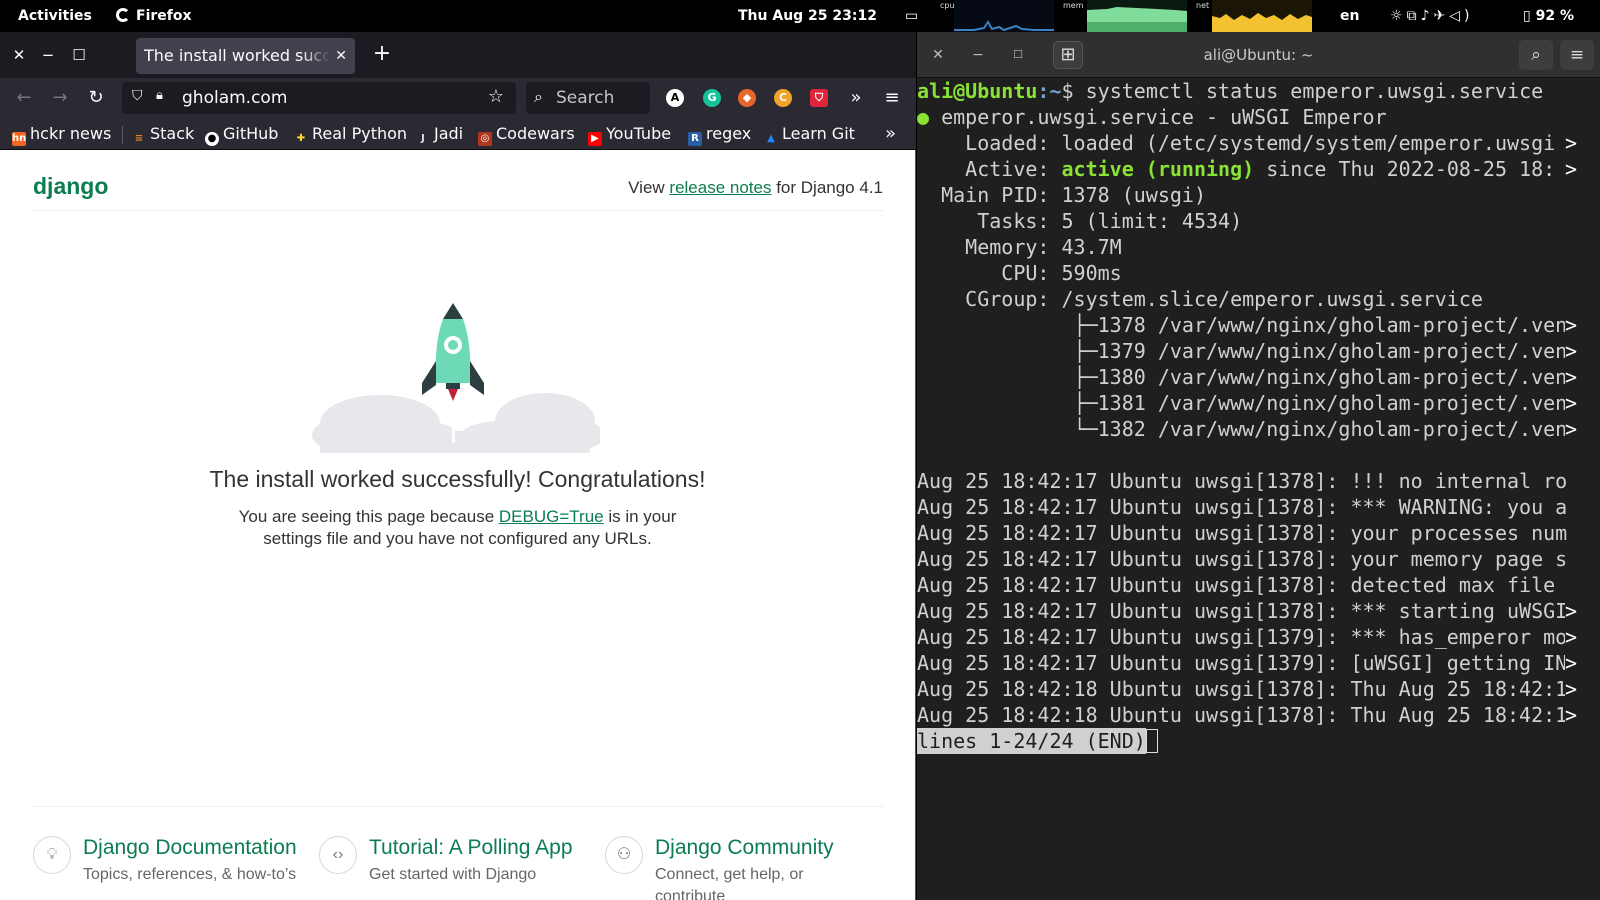 This screenshot has height=900, width=1600. Describe the element at coordinates (1068, 55) in the screenshot. I see `new-tab-button: ⊞` at that location.